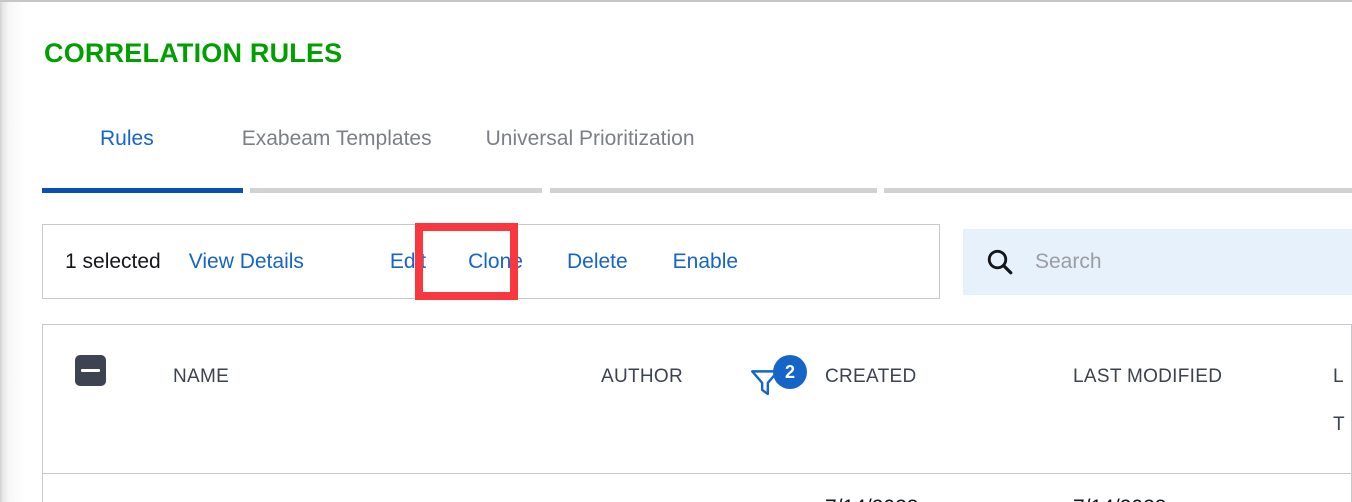 This screenshot has height=502, width=1352. Describe the element at coordinates (1000, 262) in the screenshot. I see `search-icon` at that location.